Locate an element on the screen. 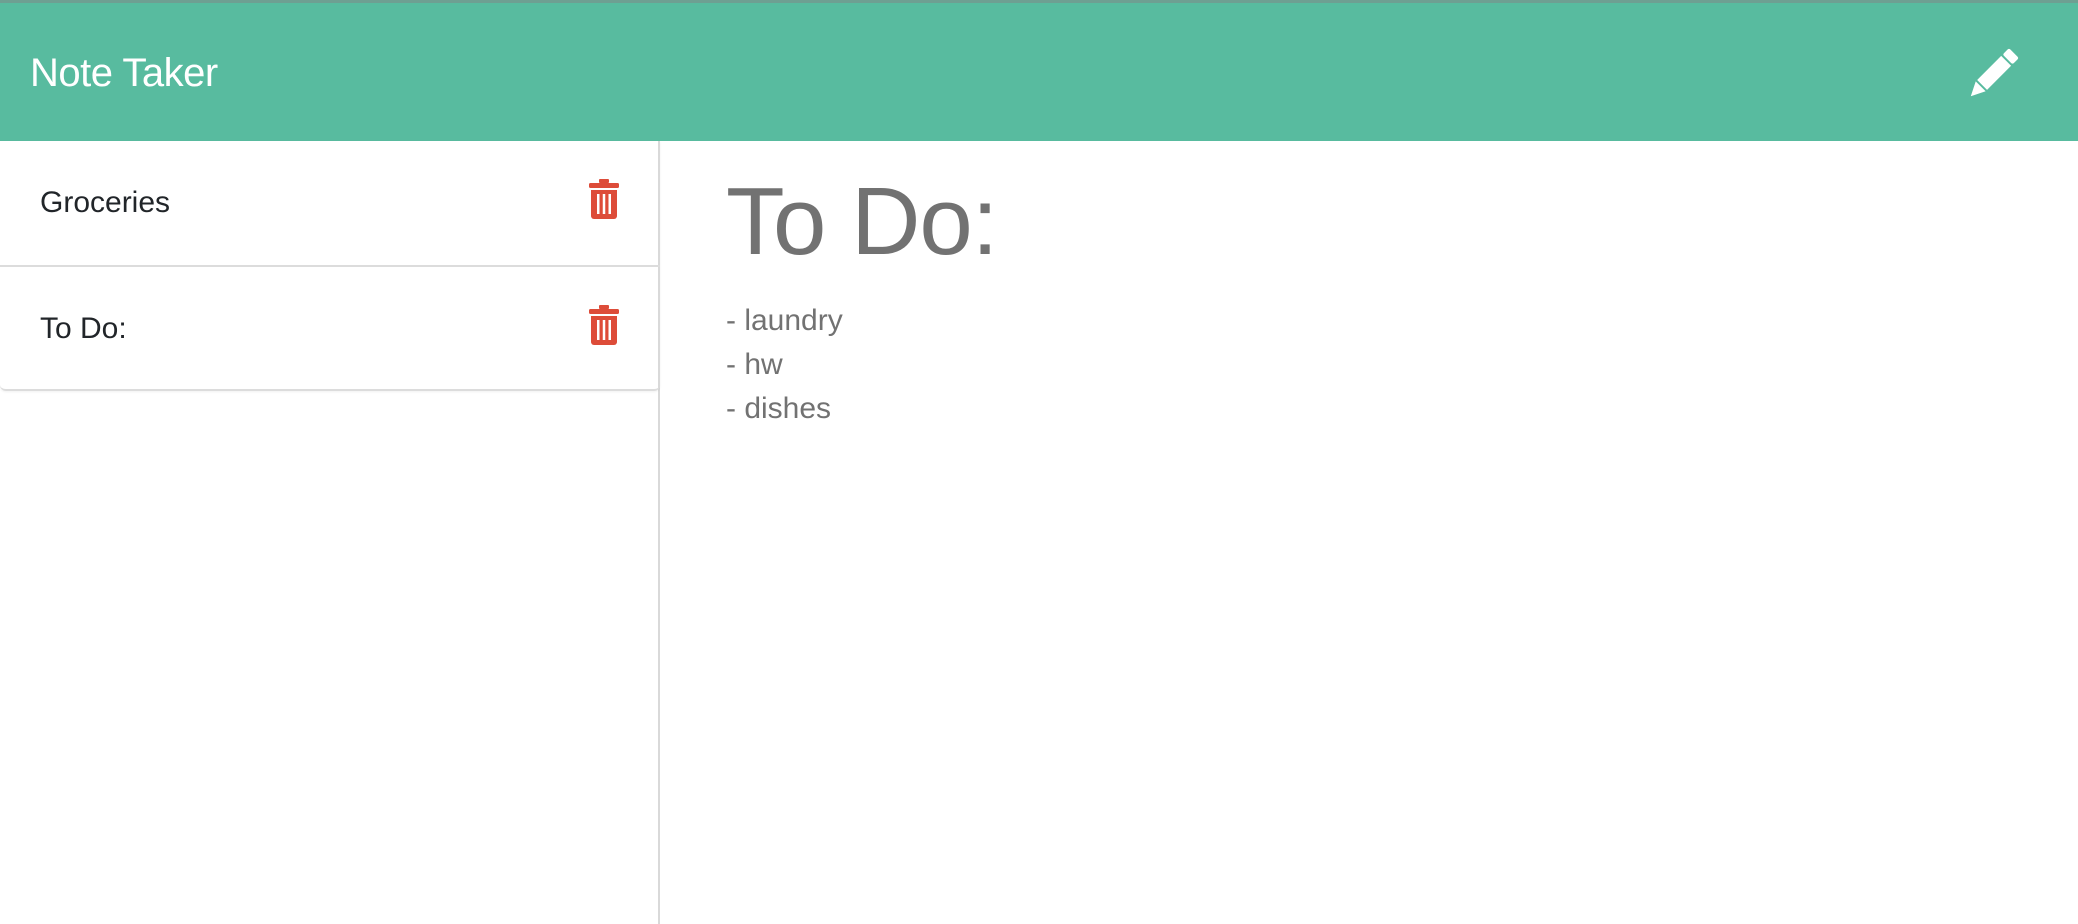  note-text-line: - dishes is located at coordinates (779, 408).